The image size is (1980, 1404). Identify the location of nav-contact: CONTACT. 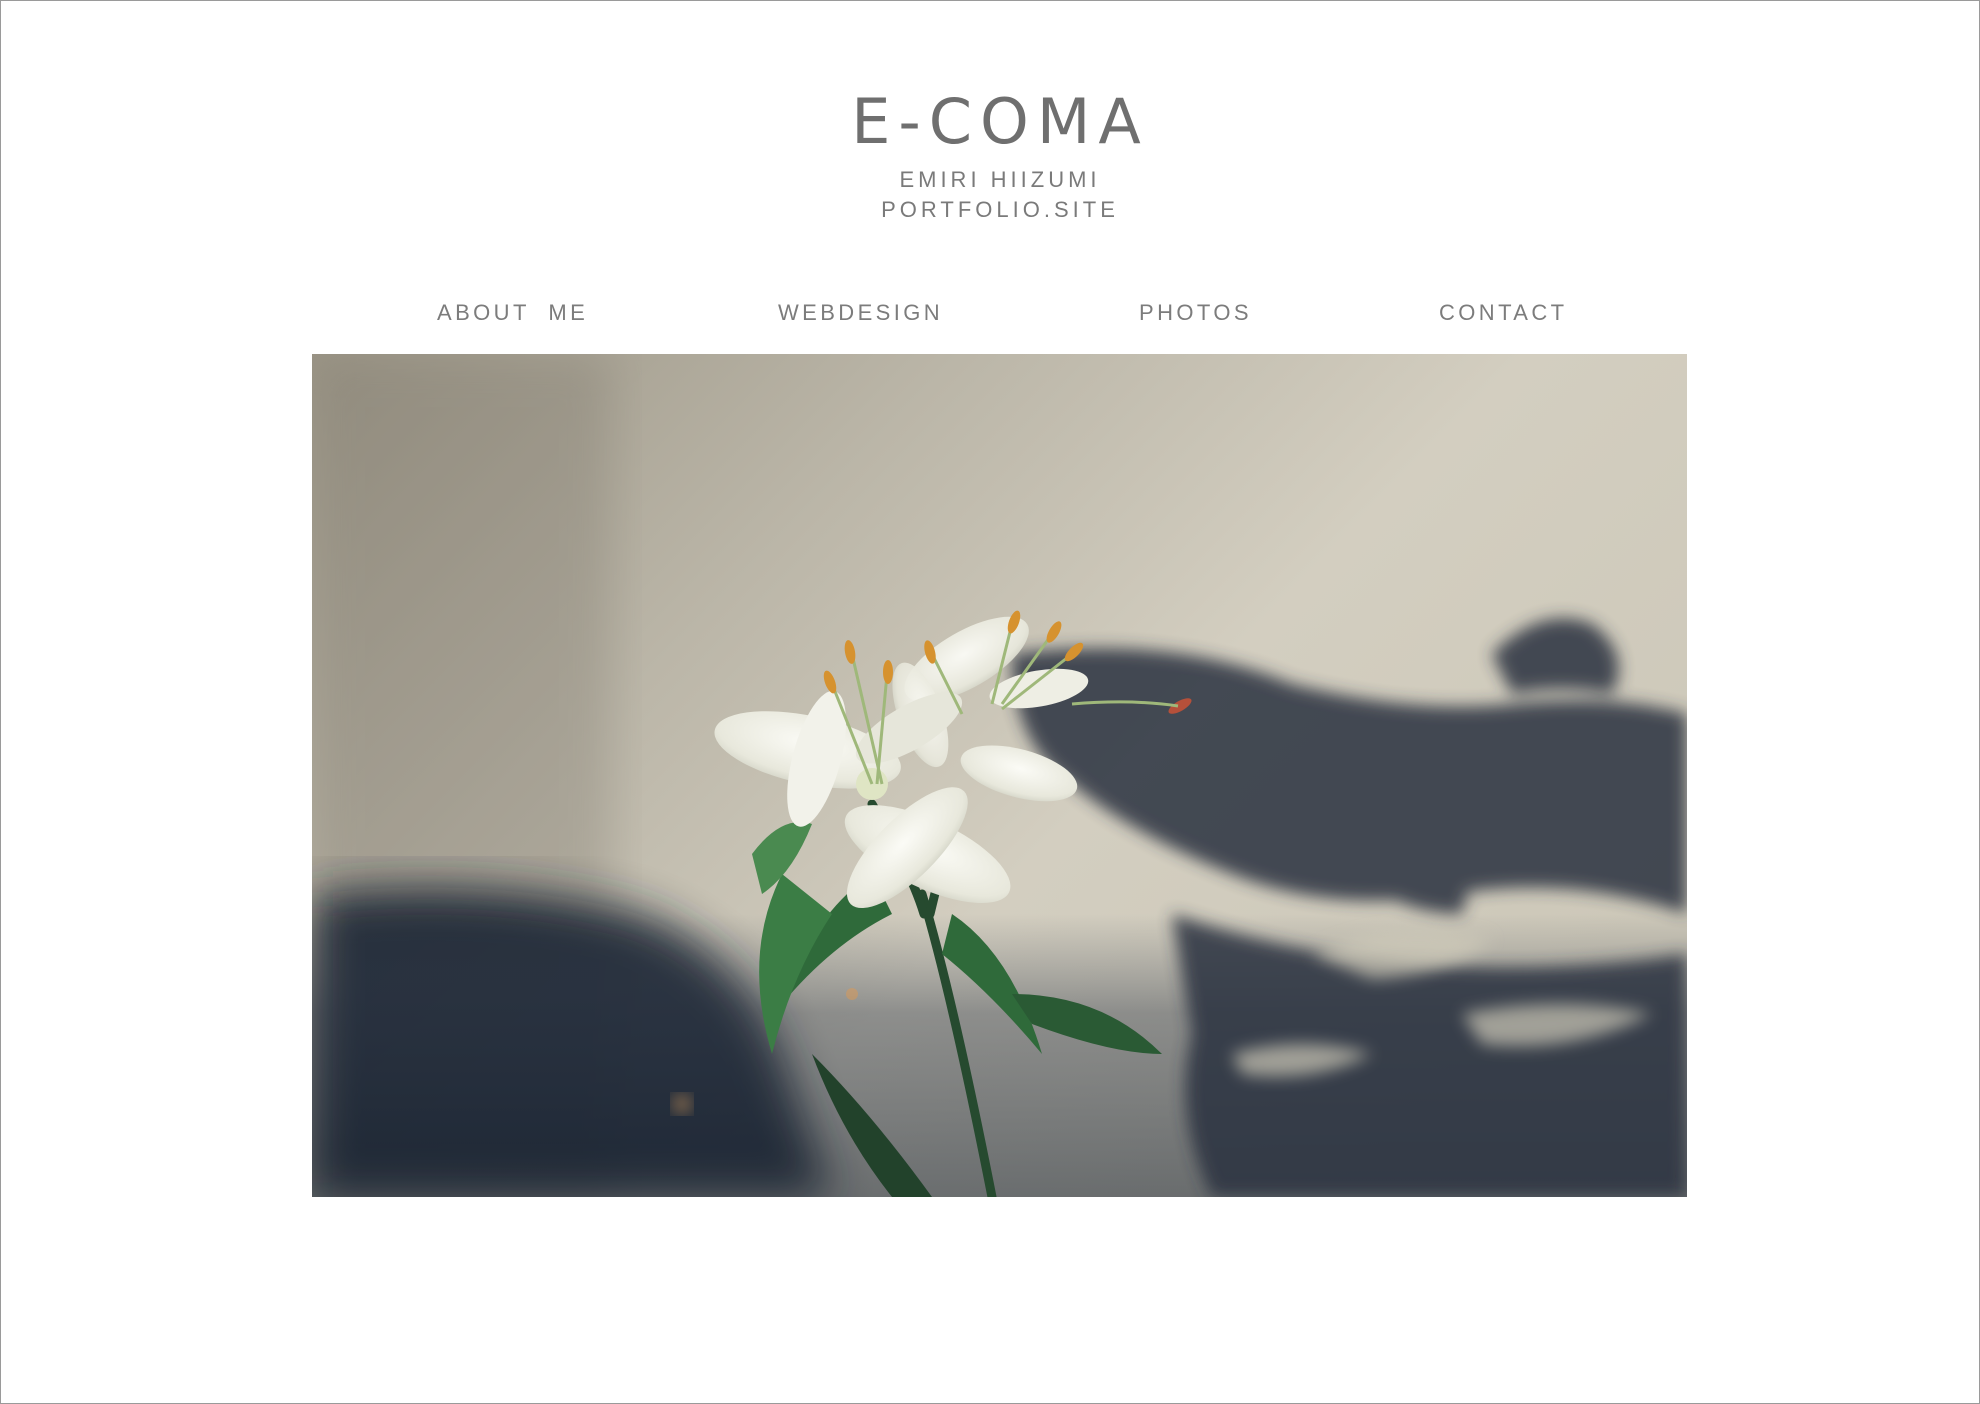
(1503, 313).